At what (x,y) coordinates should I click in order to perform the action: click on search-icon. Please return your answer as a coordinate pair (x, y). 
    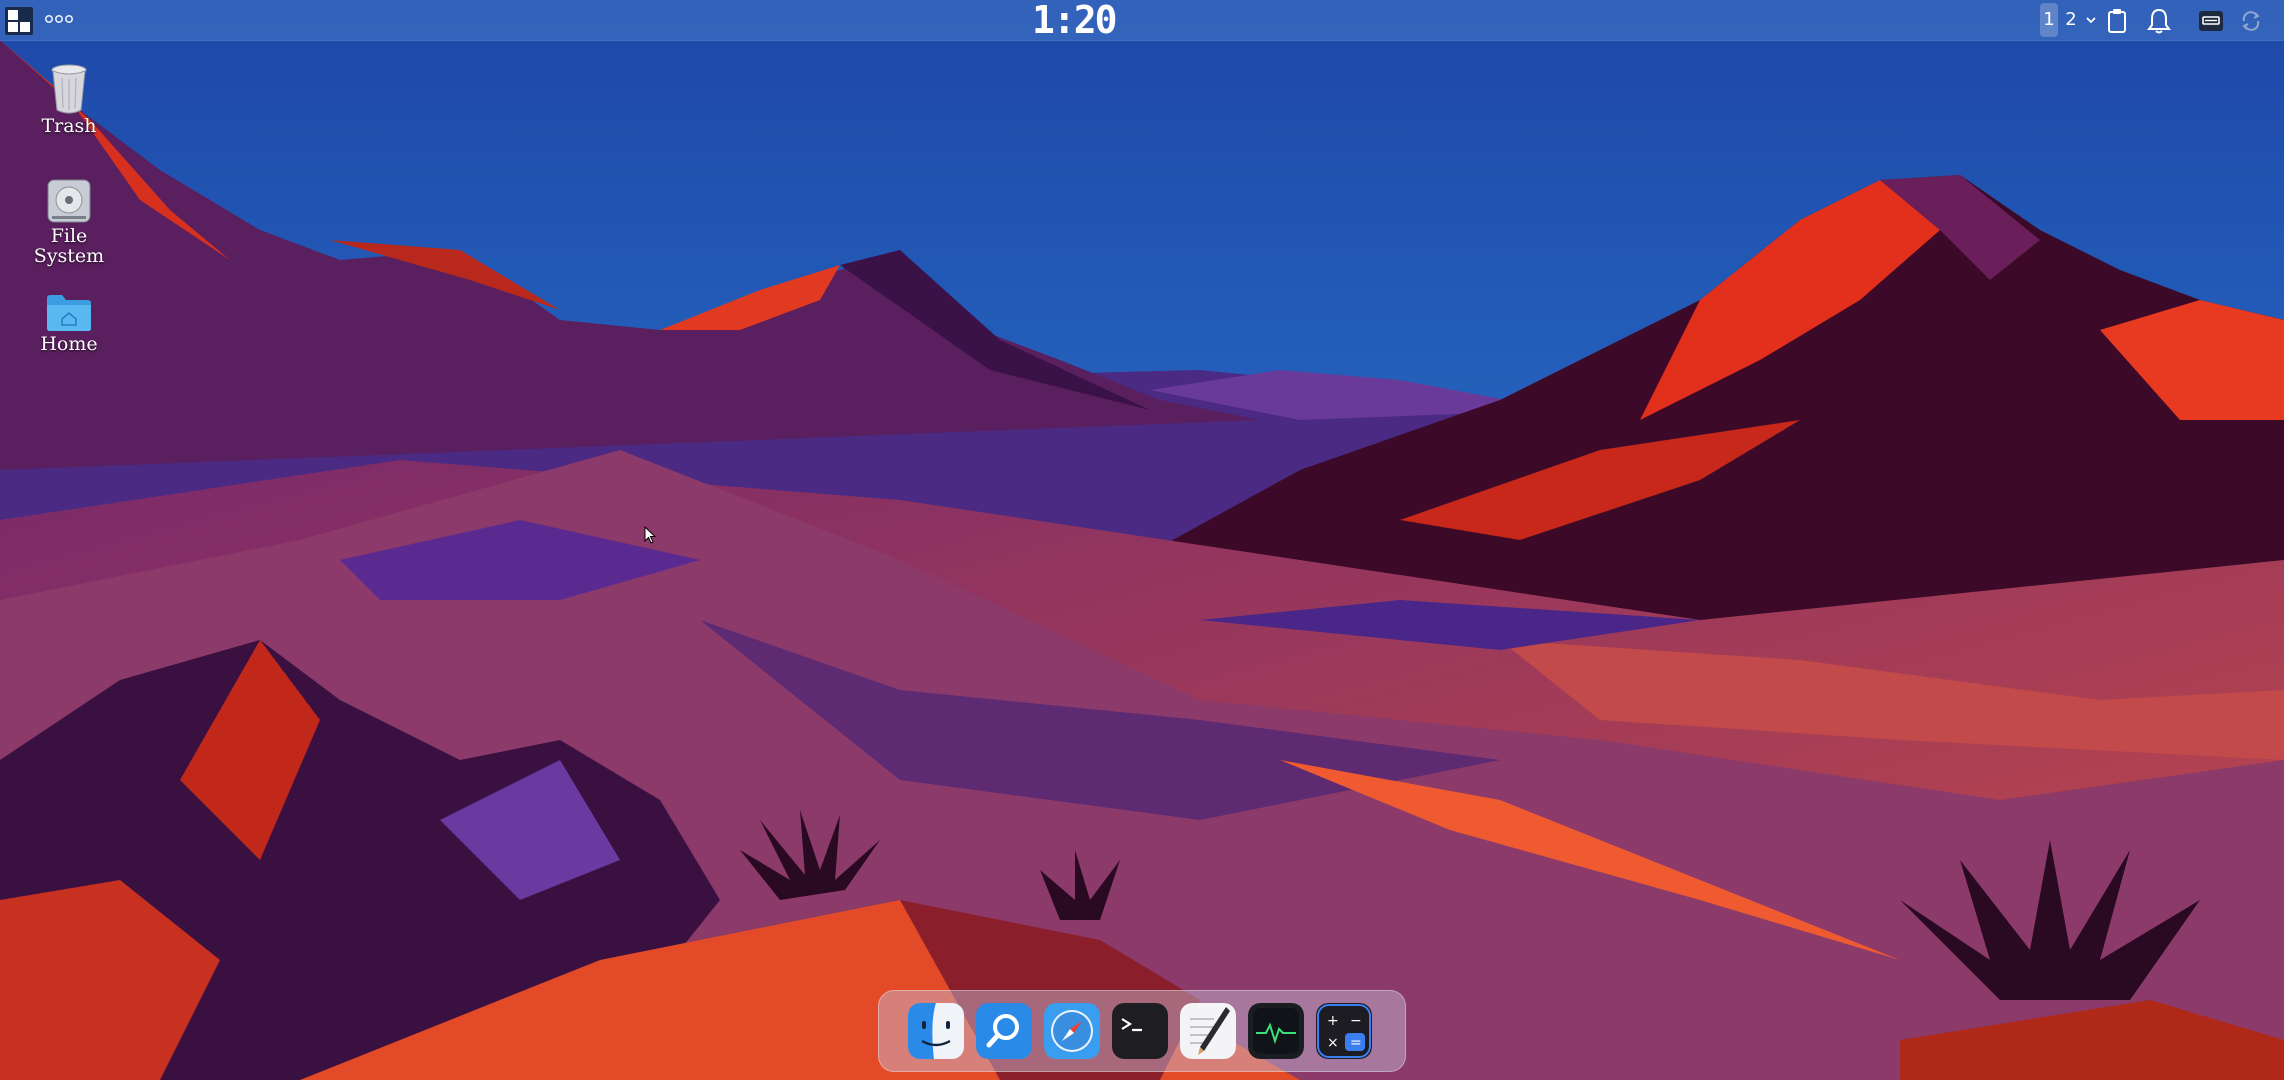
    Looking at the image, I should click on (1004, 1031).